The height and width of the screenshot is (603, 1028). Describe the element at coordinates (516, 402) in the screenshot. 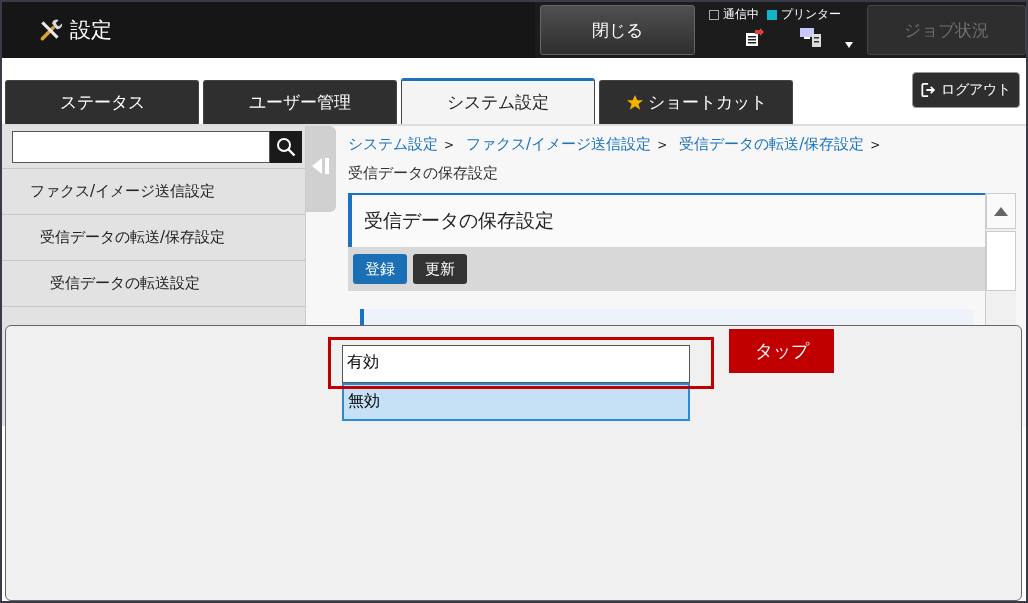

I see `dropdown-option: 無効` at that location.